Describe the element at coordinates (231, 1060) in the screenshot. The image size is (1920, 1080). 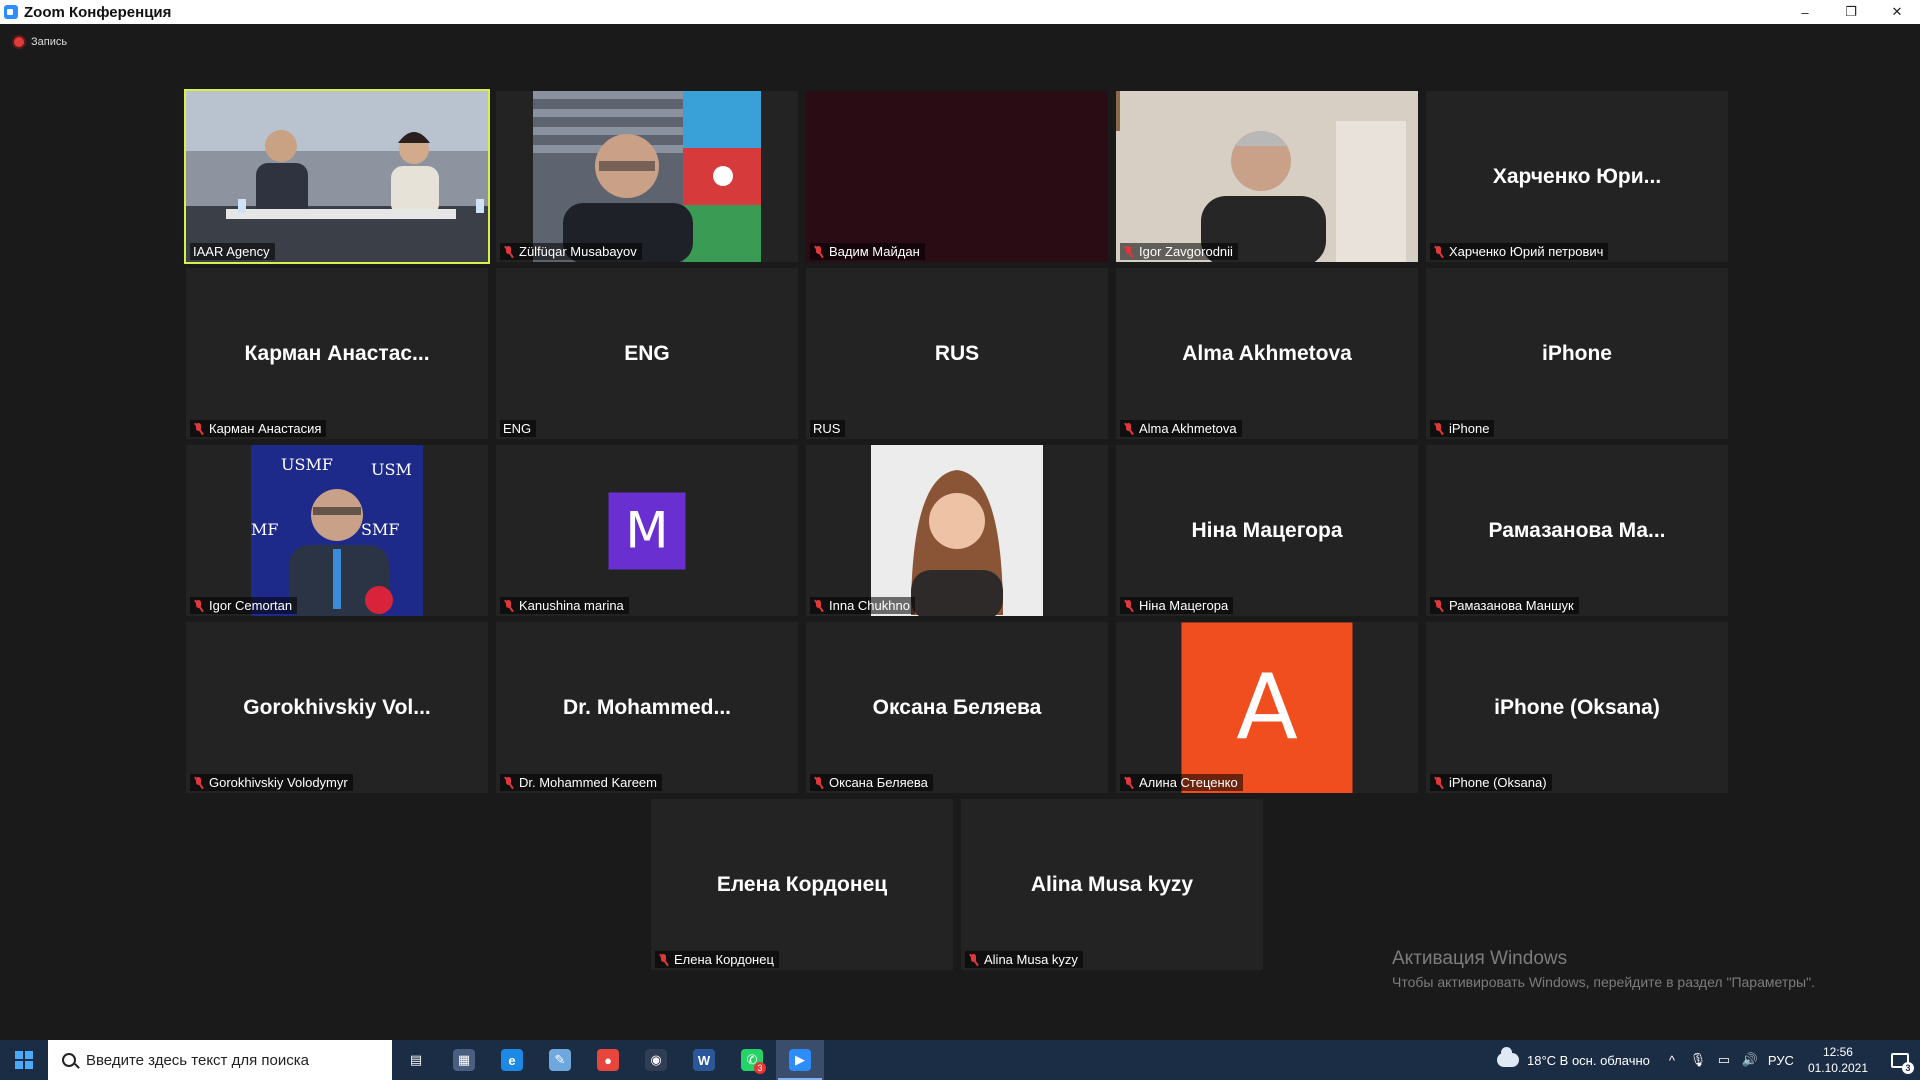
I see `search-input` at that location.